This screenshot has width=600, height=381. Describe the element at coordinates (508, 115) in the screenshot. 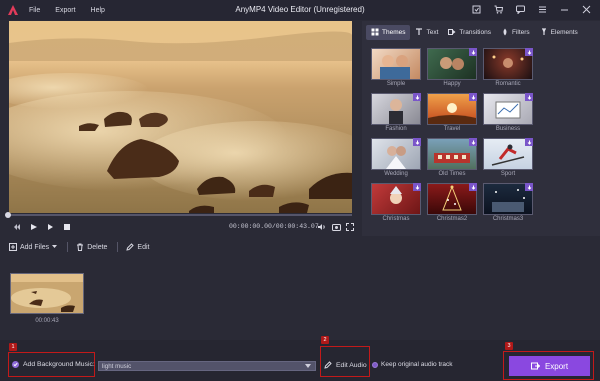

I see `theme-business: Business` at that location.